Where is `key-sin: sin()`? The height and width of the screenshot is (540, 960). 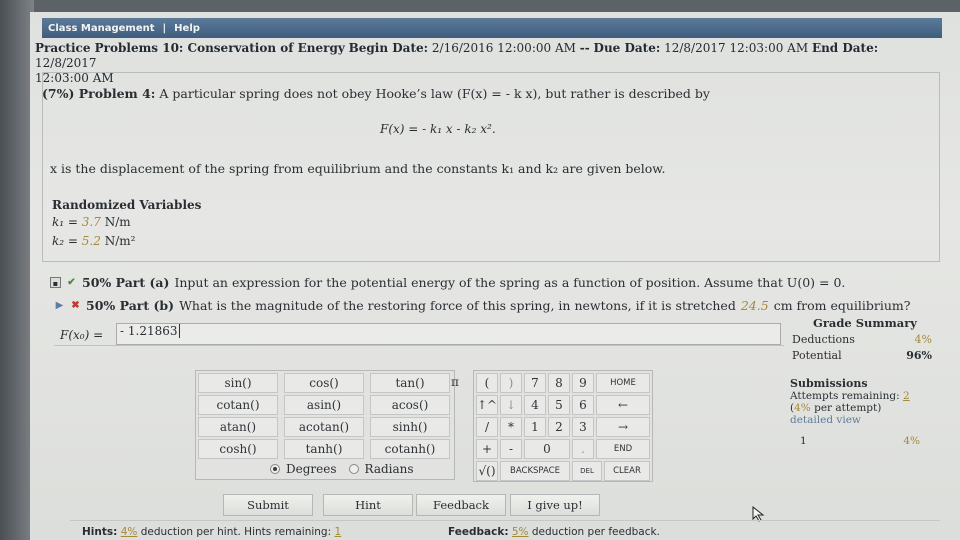
key-sin: sin() is located at coordinates (238, 383).